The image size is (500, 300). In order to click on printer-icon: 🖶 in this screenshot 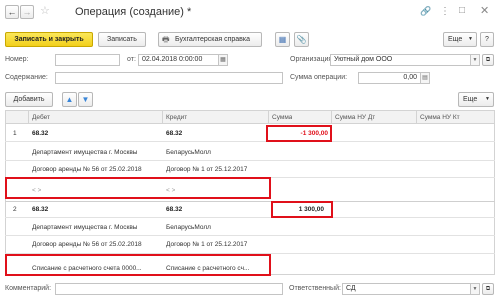, I will do `click(166, 39)`.